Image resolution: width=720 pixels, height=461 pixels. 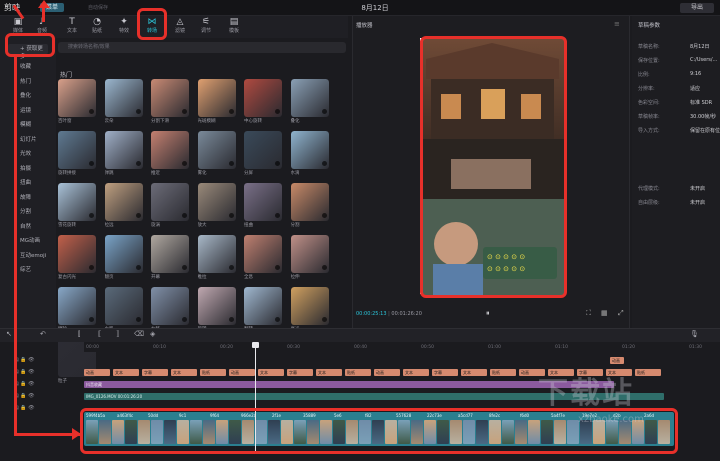 What do you see at coordinates (30, 241) in the screenshot?
I see `sidebar-item: MG动画` at bounding box center [30, 241].